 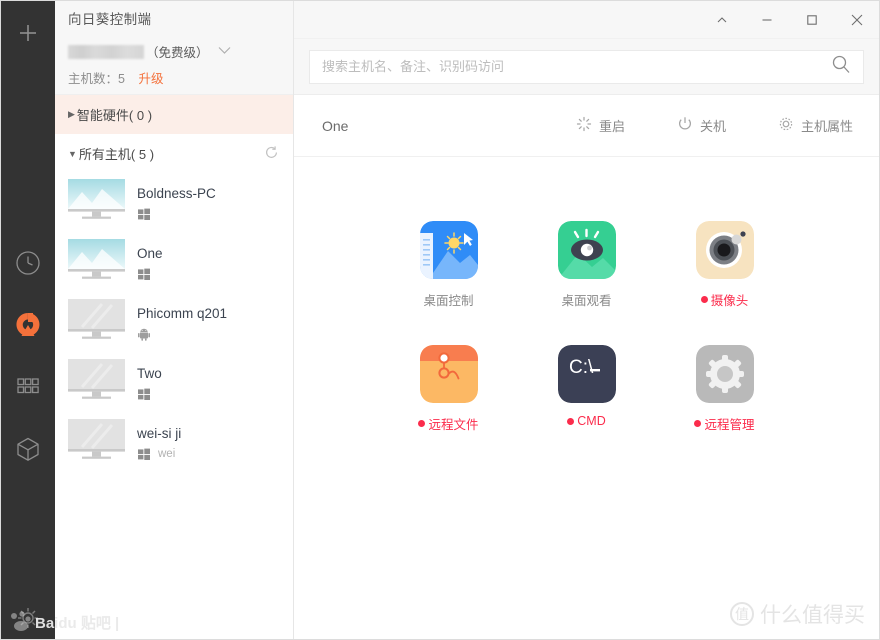 I want to click on window-minimize-button, so click(x=766, y=20).